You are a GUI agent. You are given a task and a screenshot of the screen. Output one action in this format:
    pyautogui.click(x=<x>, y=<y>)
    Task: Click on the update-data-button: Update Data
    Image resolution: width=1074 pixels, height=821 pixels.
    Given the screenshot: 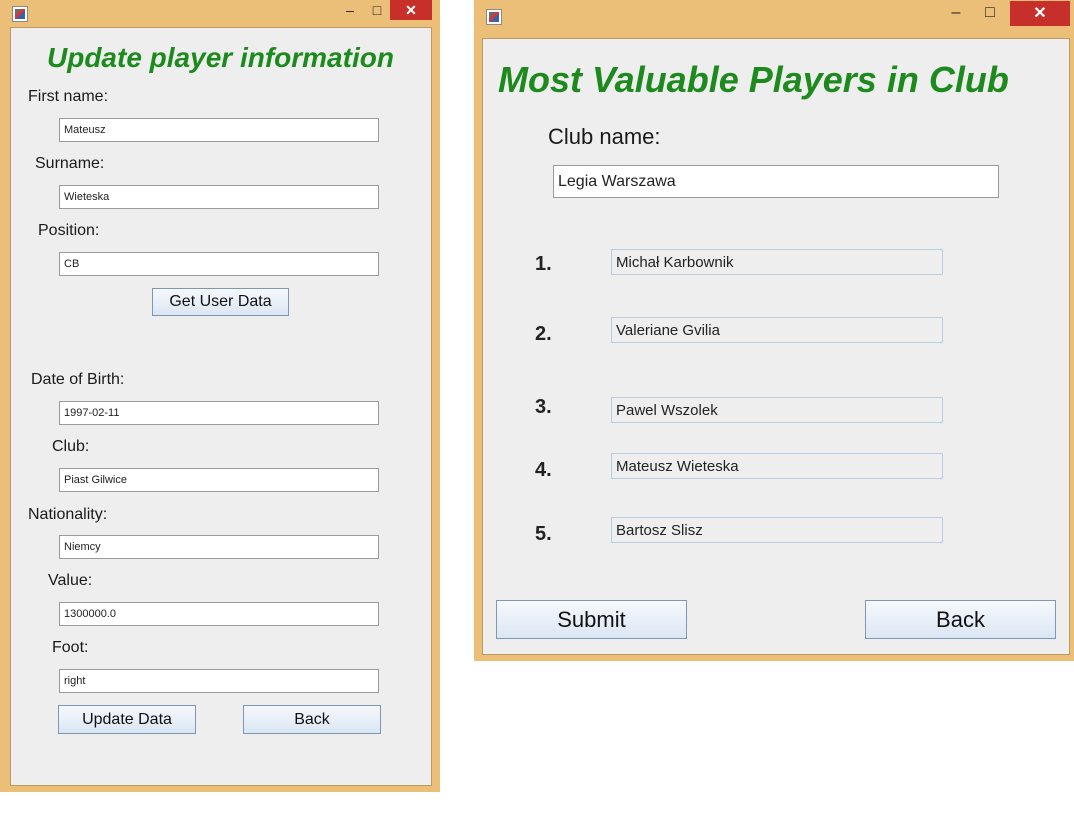 What is the action you would take?
    pyautogui.click(x=127, y=719)
    